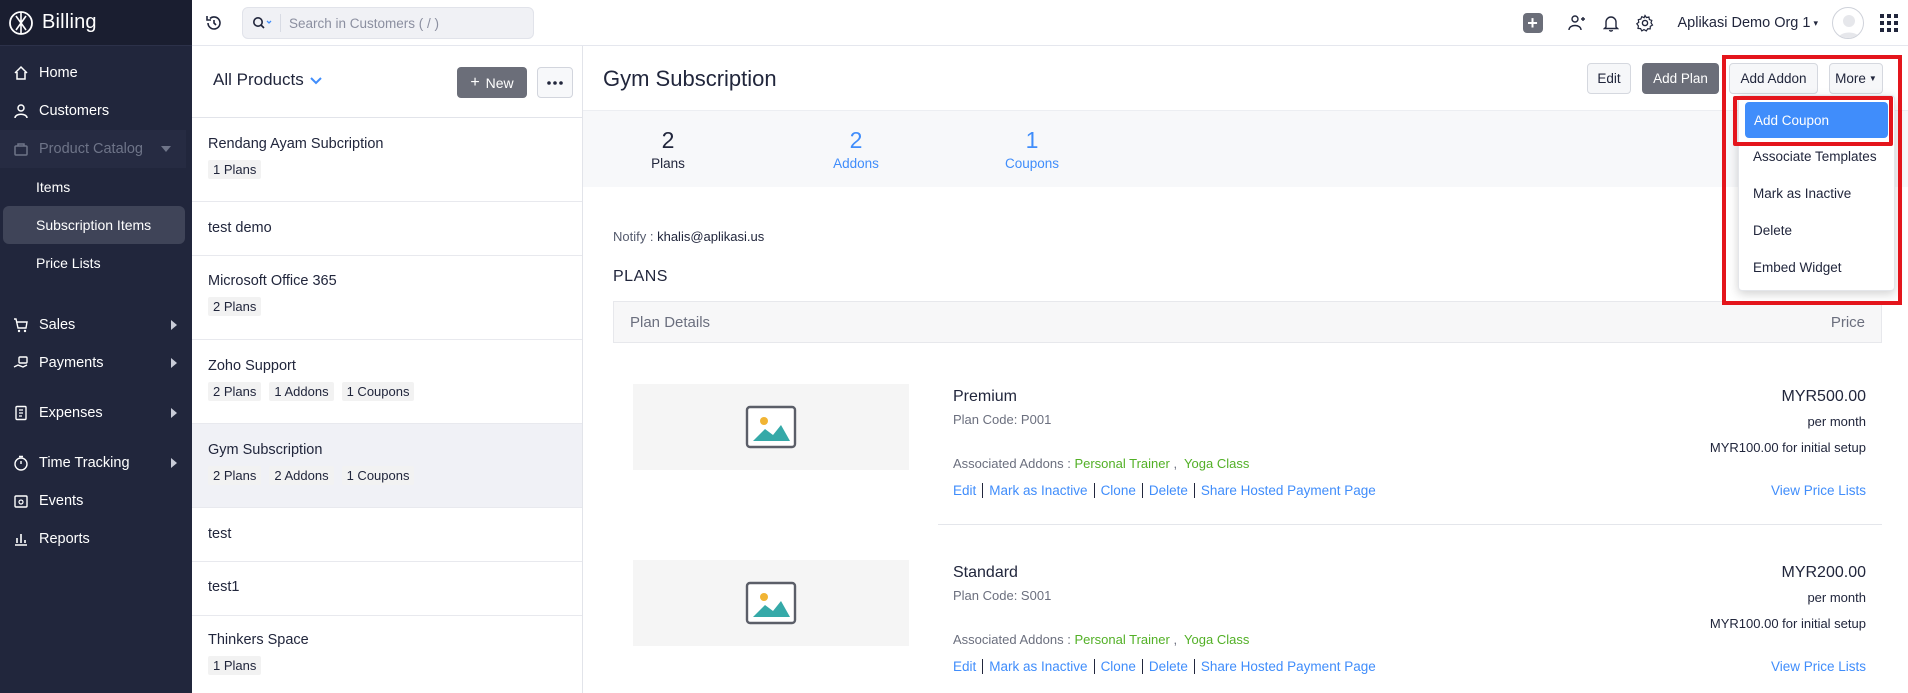 This screenshot has width=1908, height=693. What do you see at coordinates (84, 463) in the screenshot?
I see `nav-label: Time Tracking` at bounding box center [84, 463].